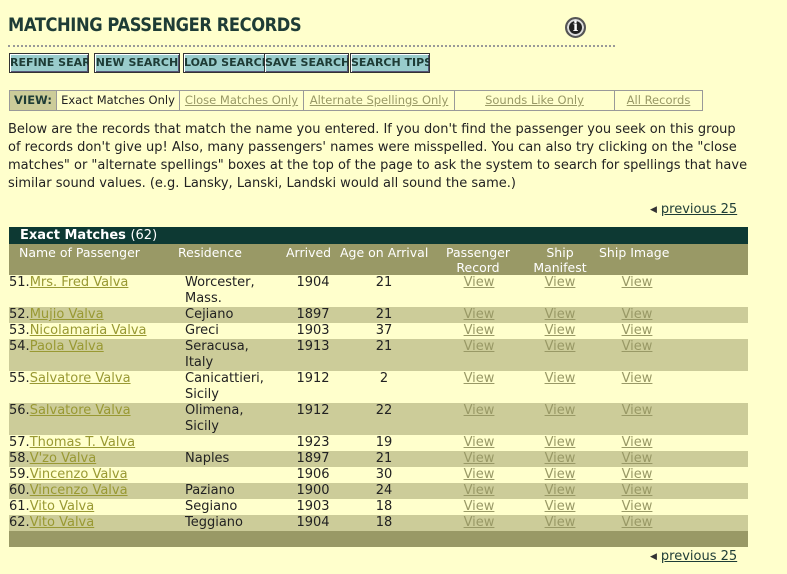  What do you see at coordinates (214, 522) in the screenshot?
I see `residence: Teggiano` at bounding box center [214, 522].